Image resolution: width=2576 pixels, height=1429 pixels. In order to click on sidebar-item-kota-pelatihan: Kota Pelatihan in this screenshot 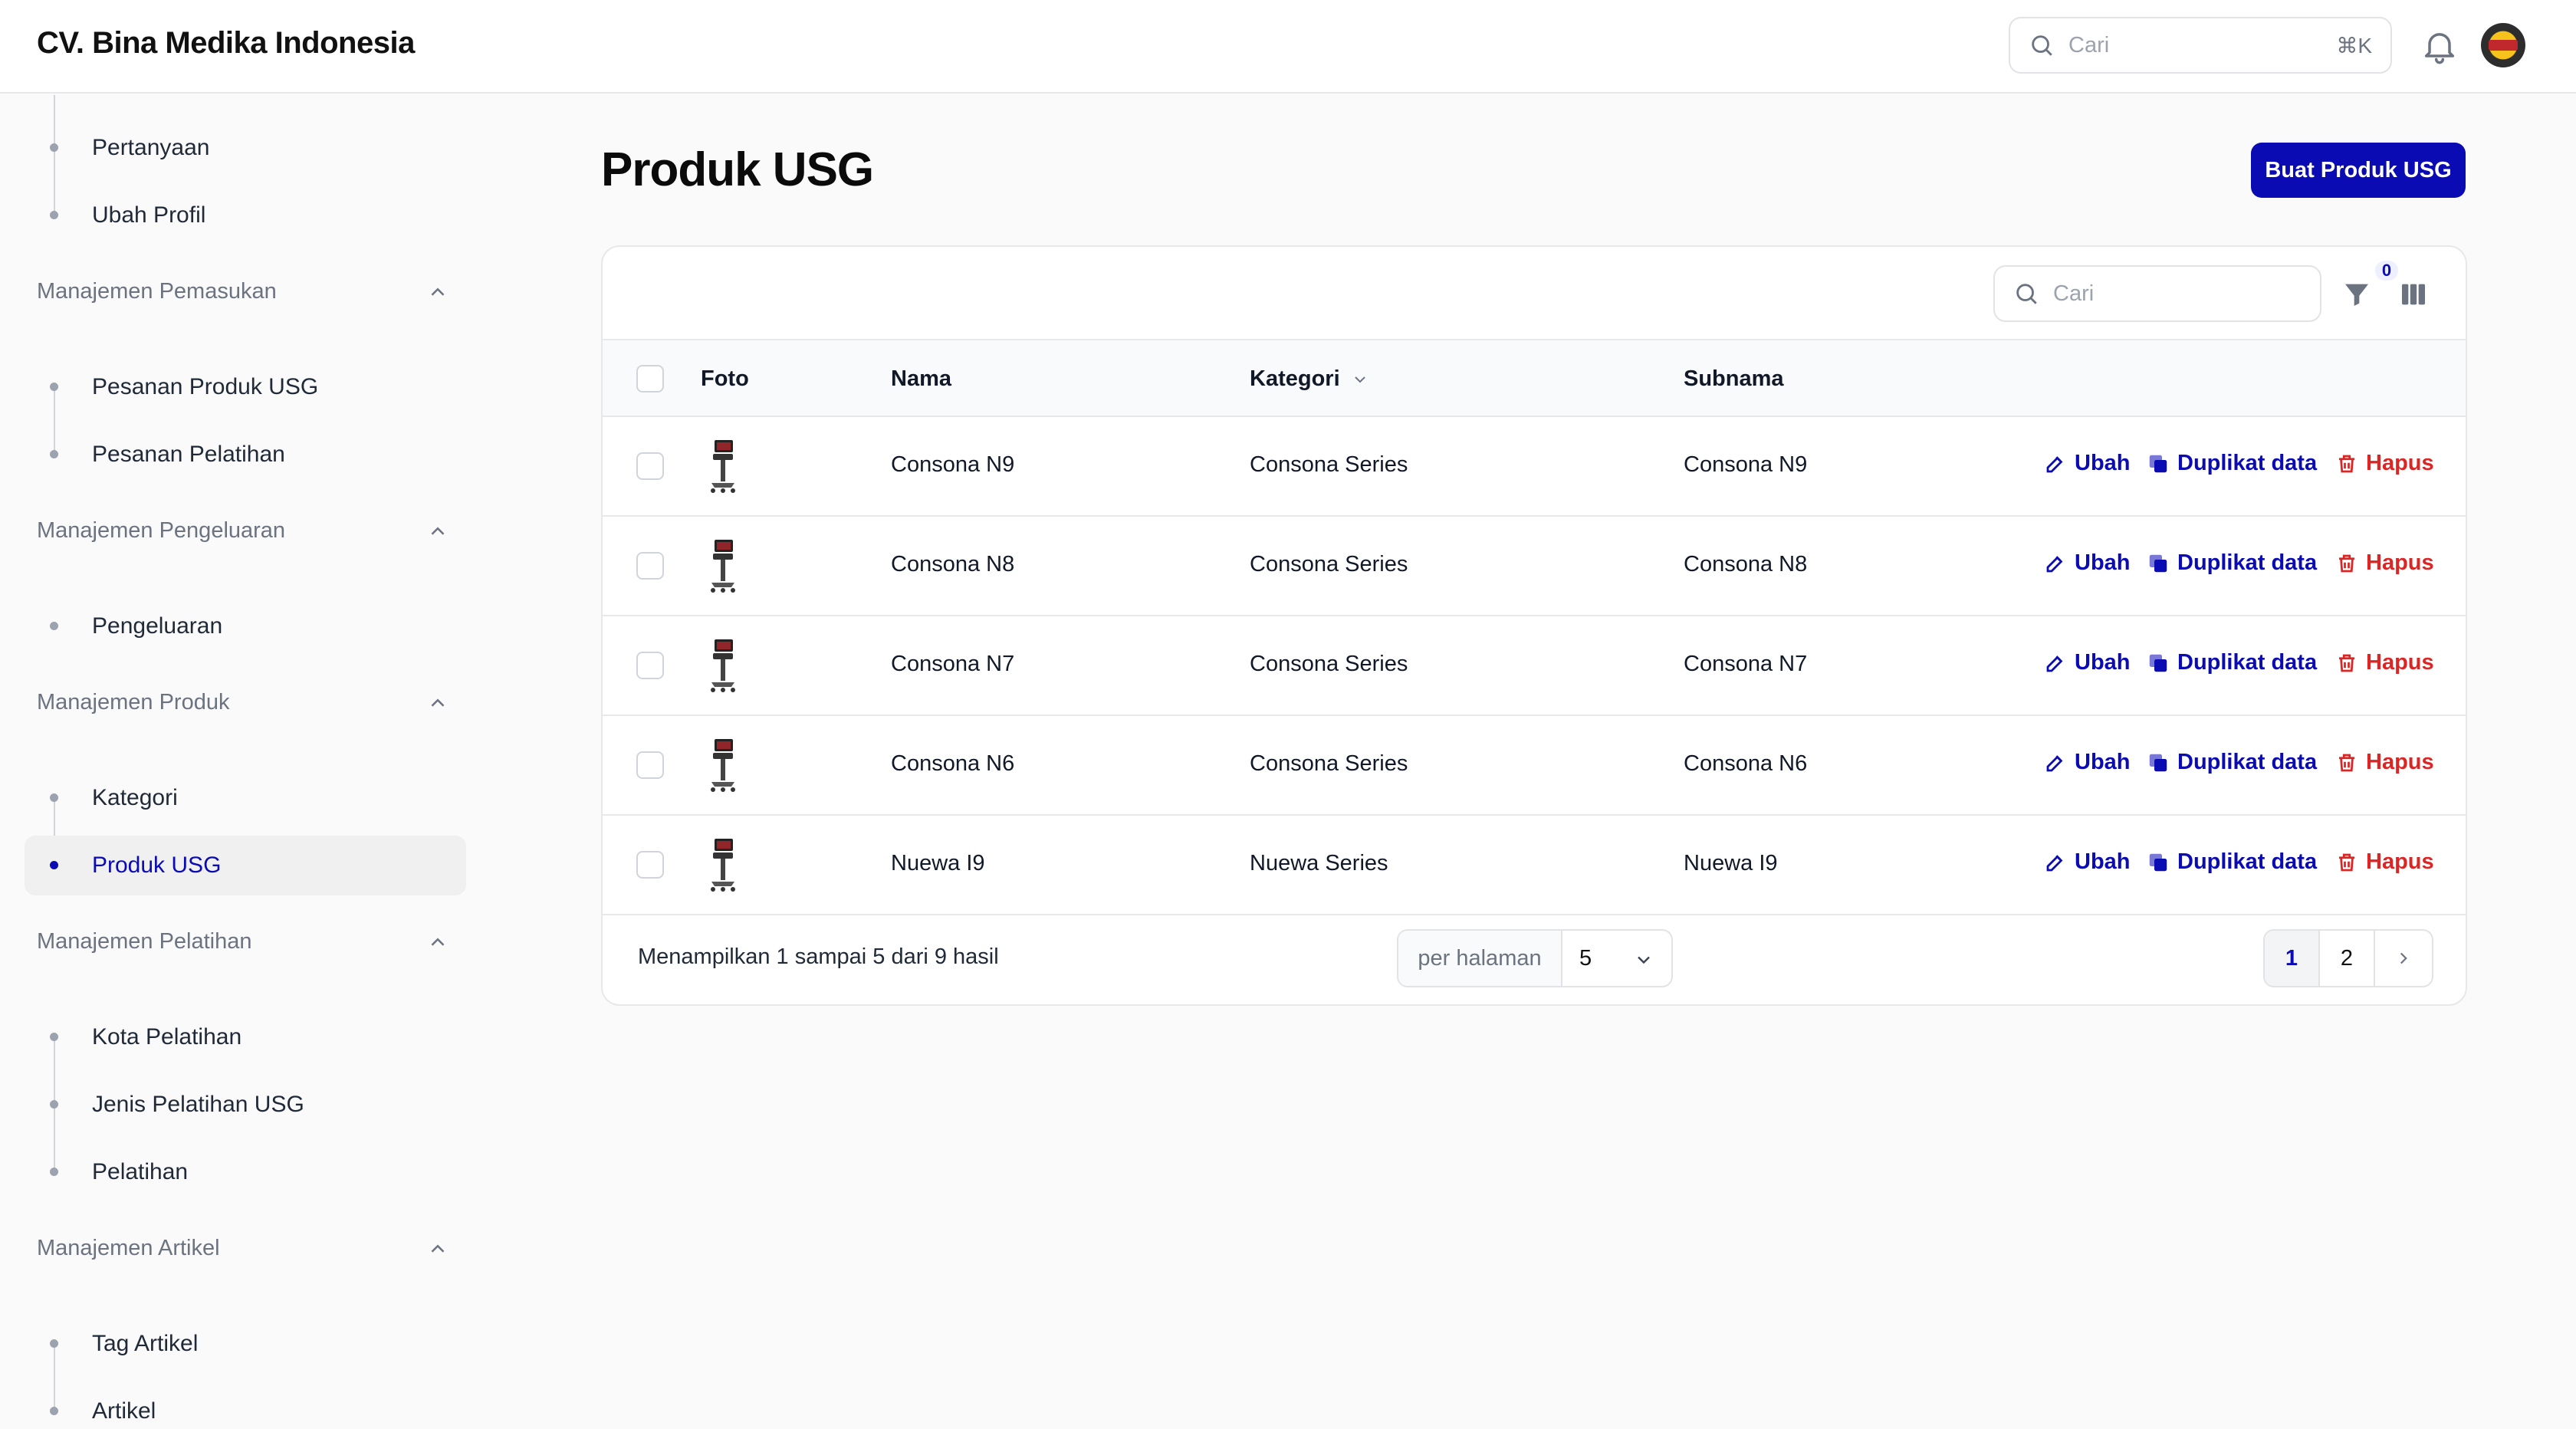, I will do `click(245, 1037)`.